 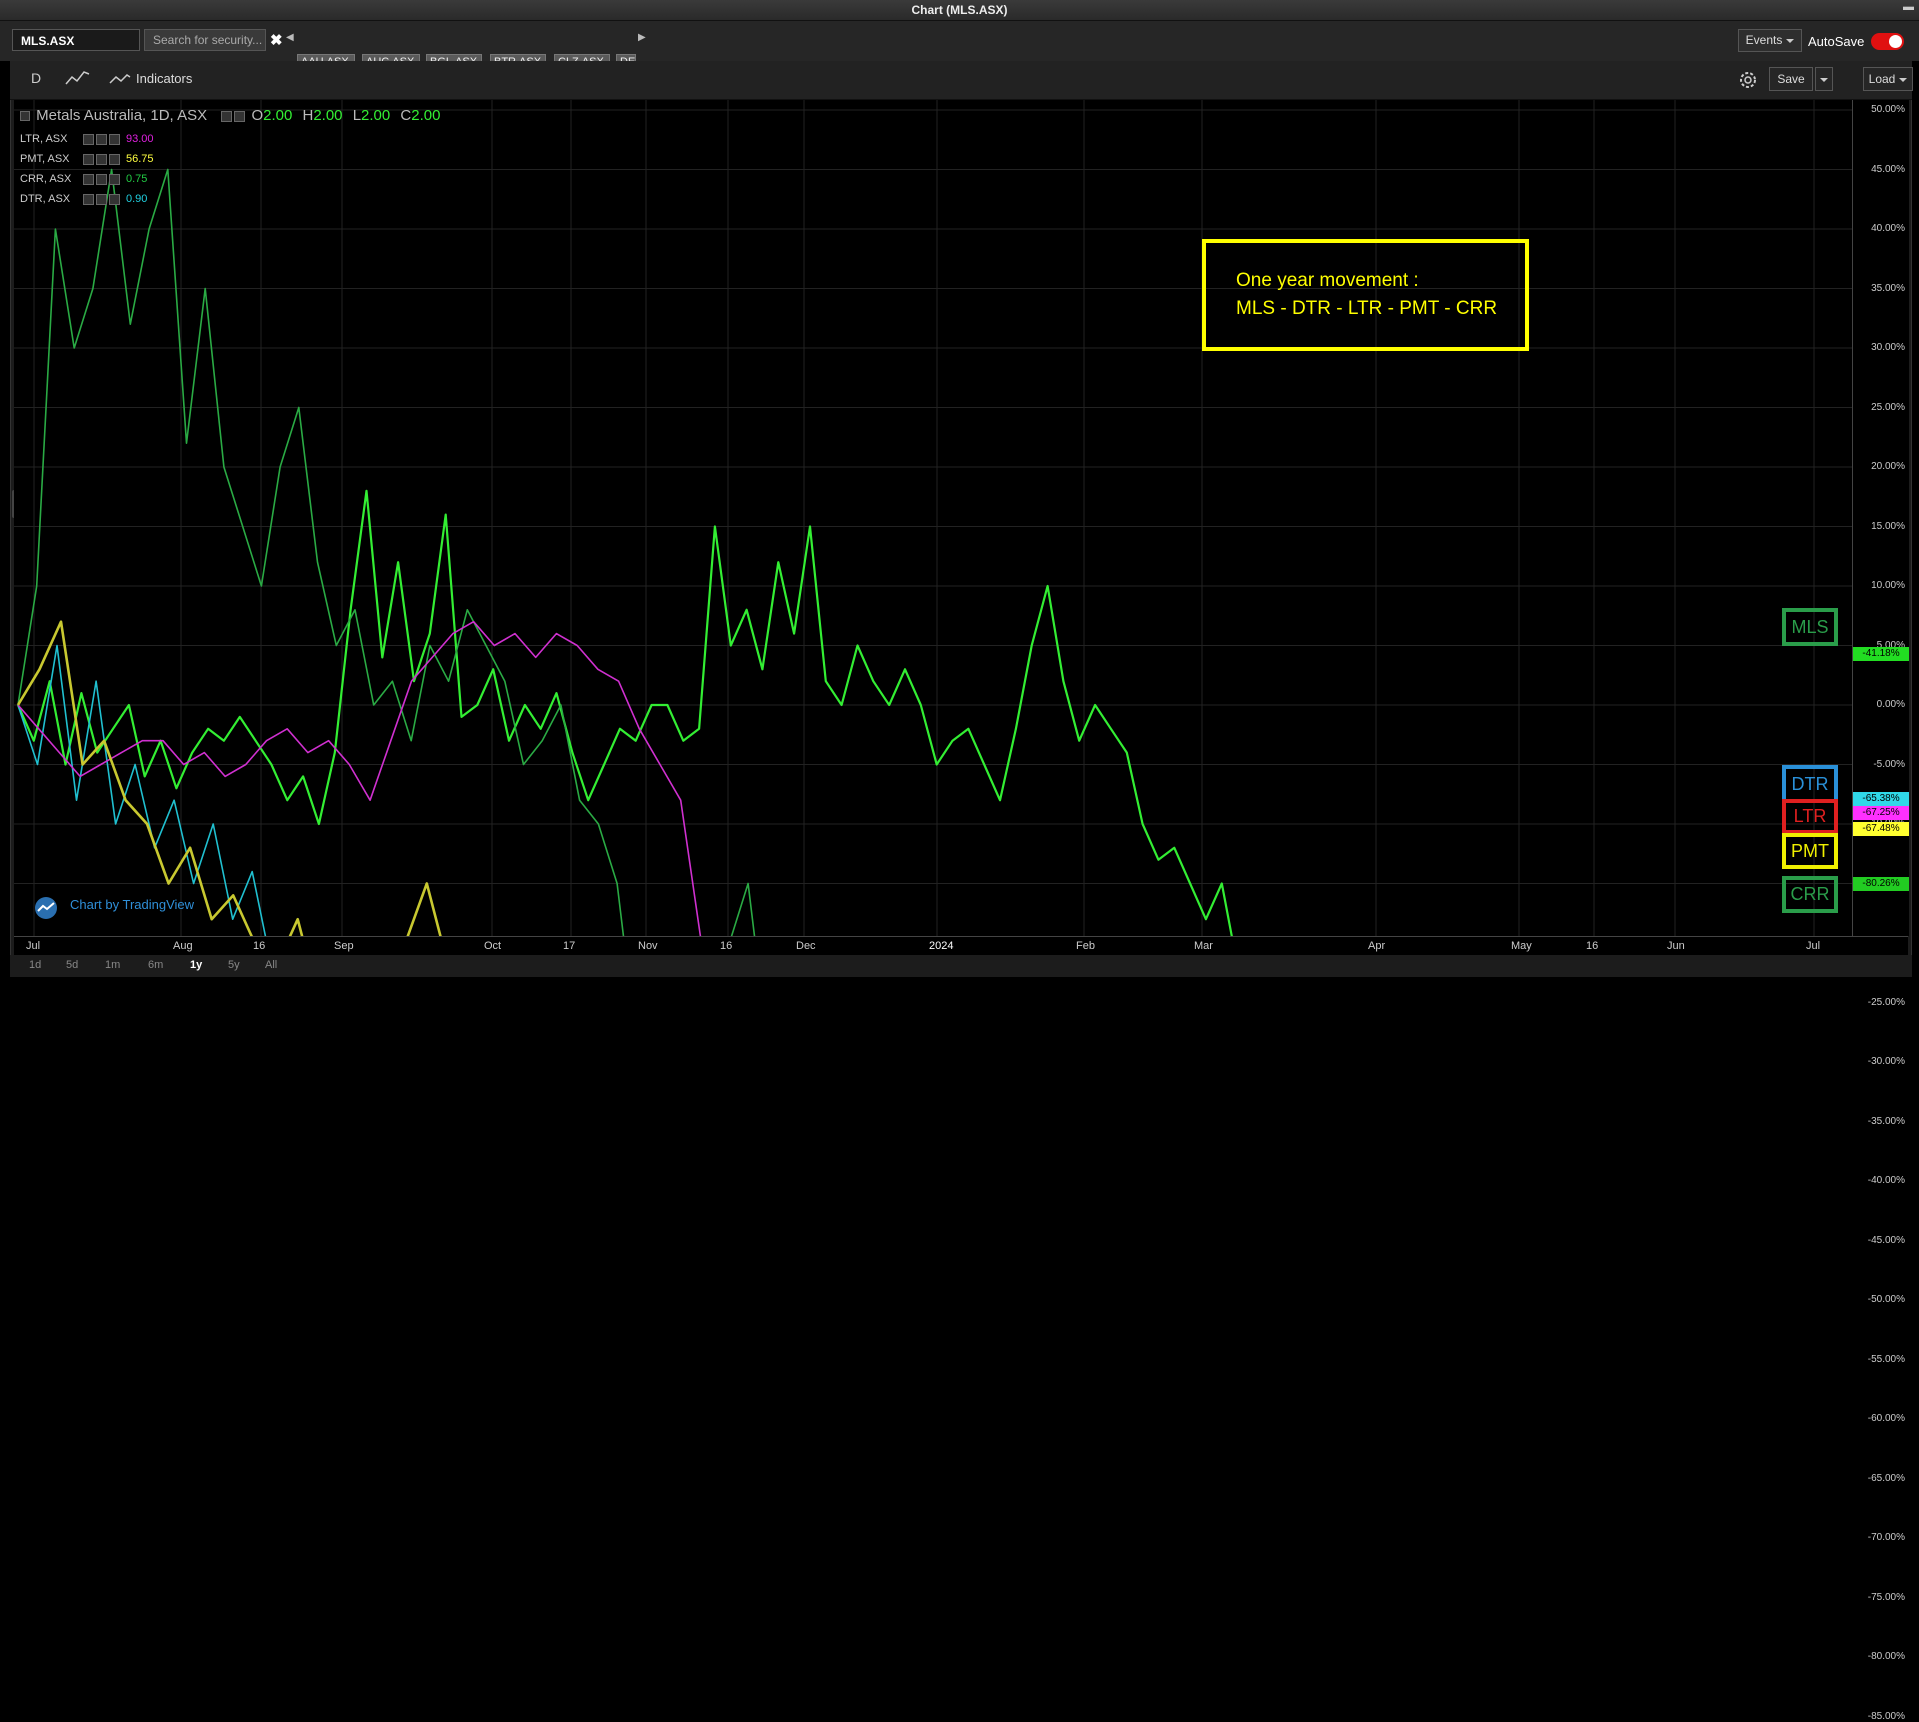 What do you see at coordinates (137, 179) in the screenshot?
I see `legend-row-value: 0.75` at bounding box center [137, 179].